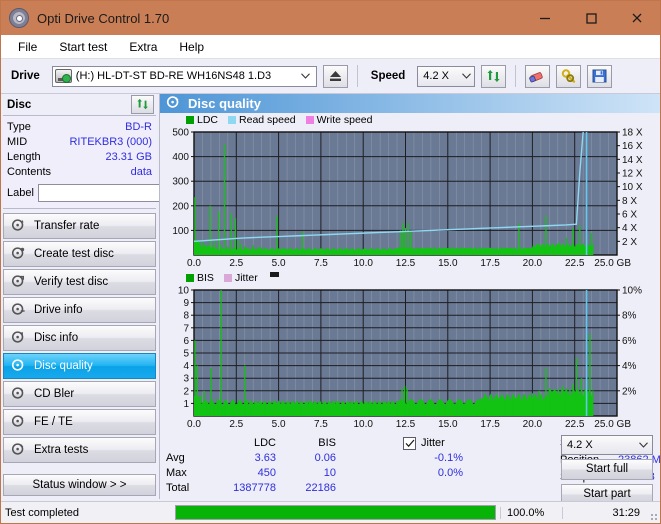  What do you see at coordinates (27, 47) in the screenshot?
I see `menu-item-file: File` at bounding box center [27, 47].